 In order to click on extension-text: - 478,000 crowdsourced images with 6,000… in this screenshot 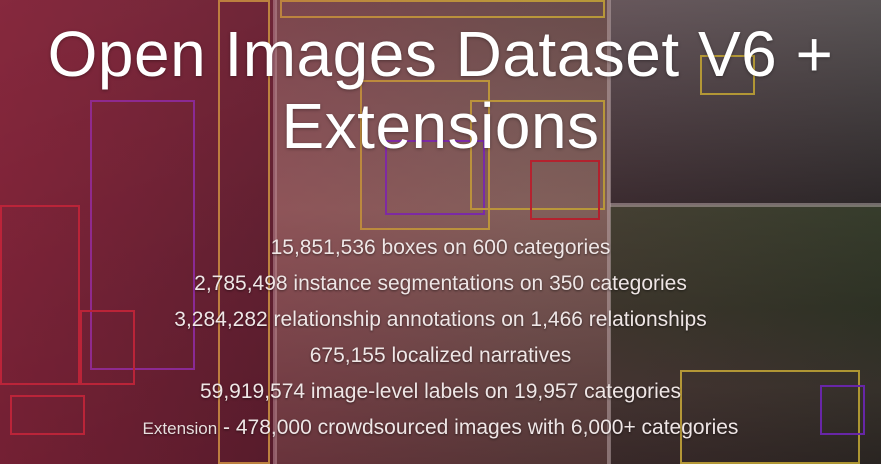, I will do `click(478, 427)`.